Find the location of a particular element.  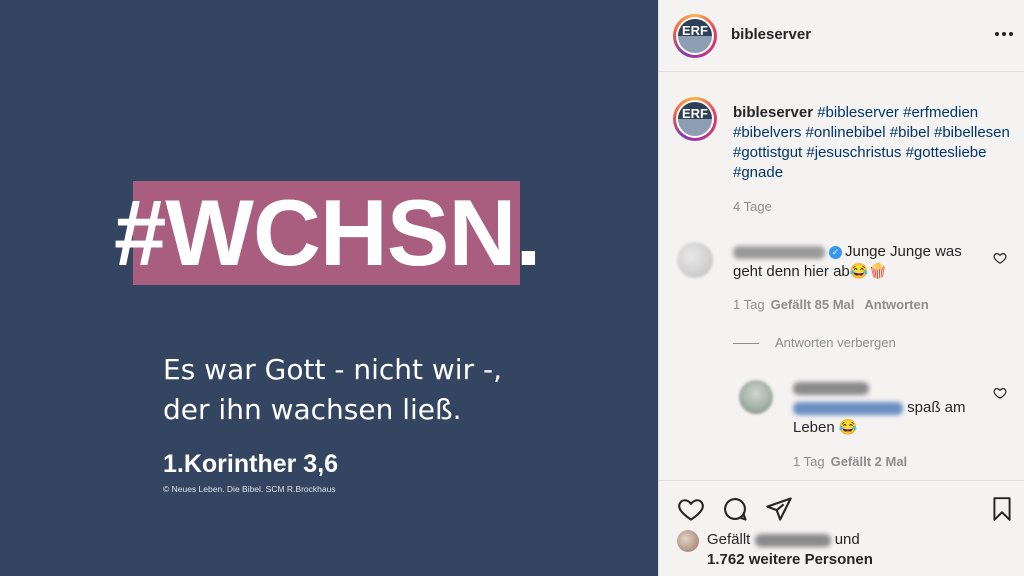

reply-time: 1 Tag is located at coordinates (809, 461).